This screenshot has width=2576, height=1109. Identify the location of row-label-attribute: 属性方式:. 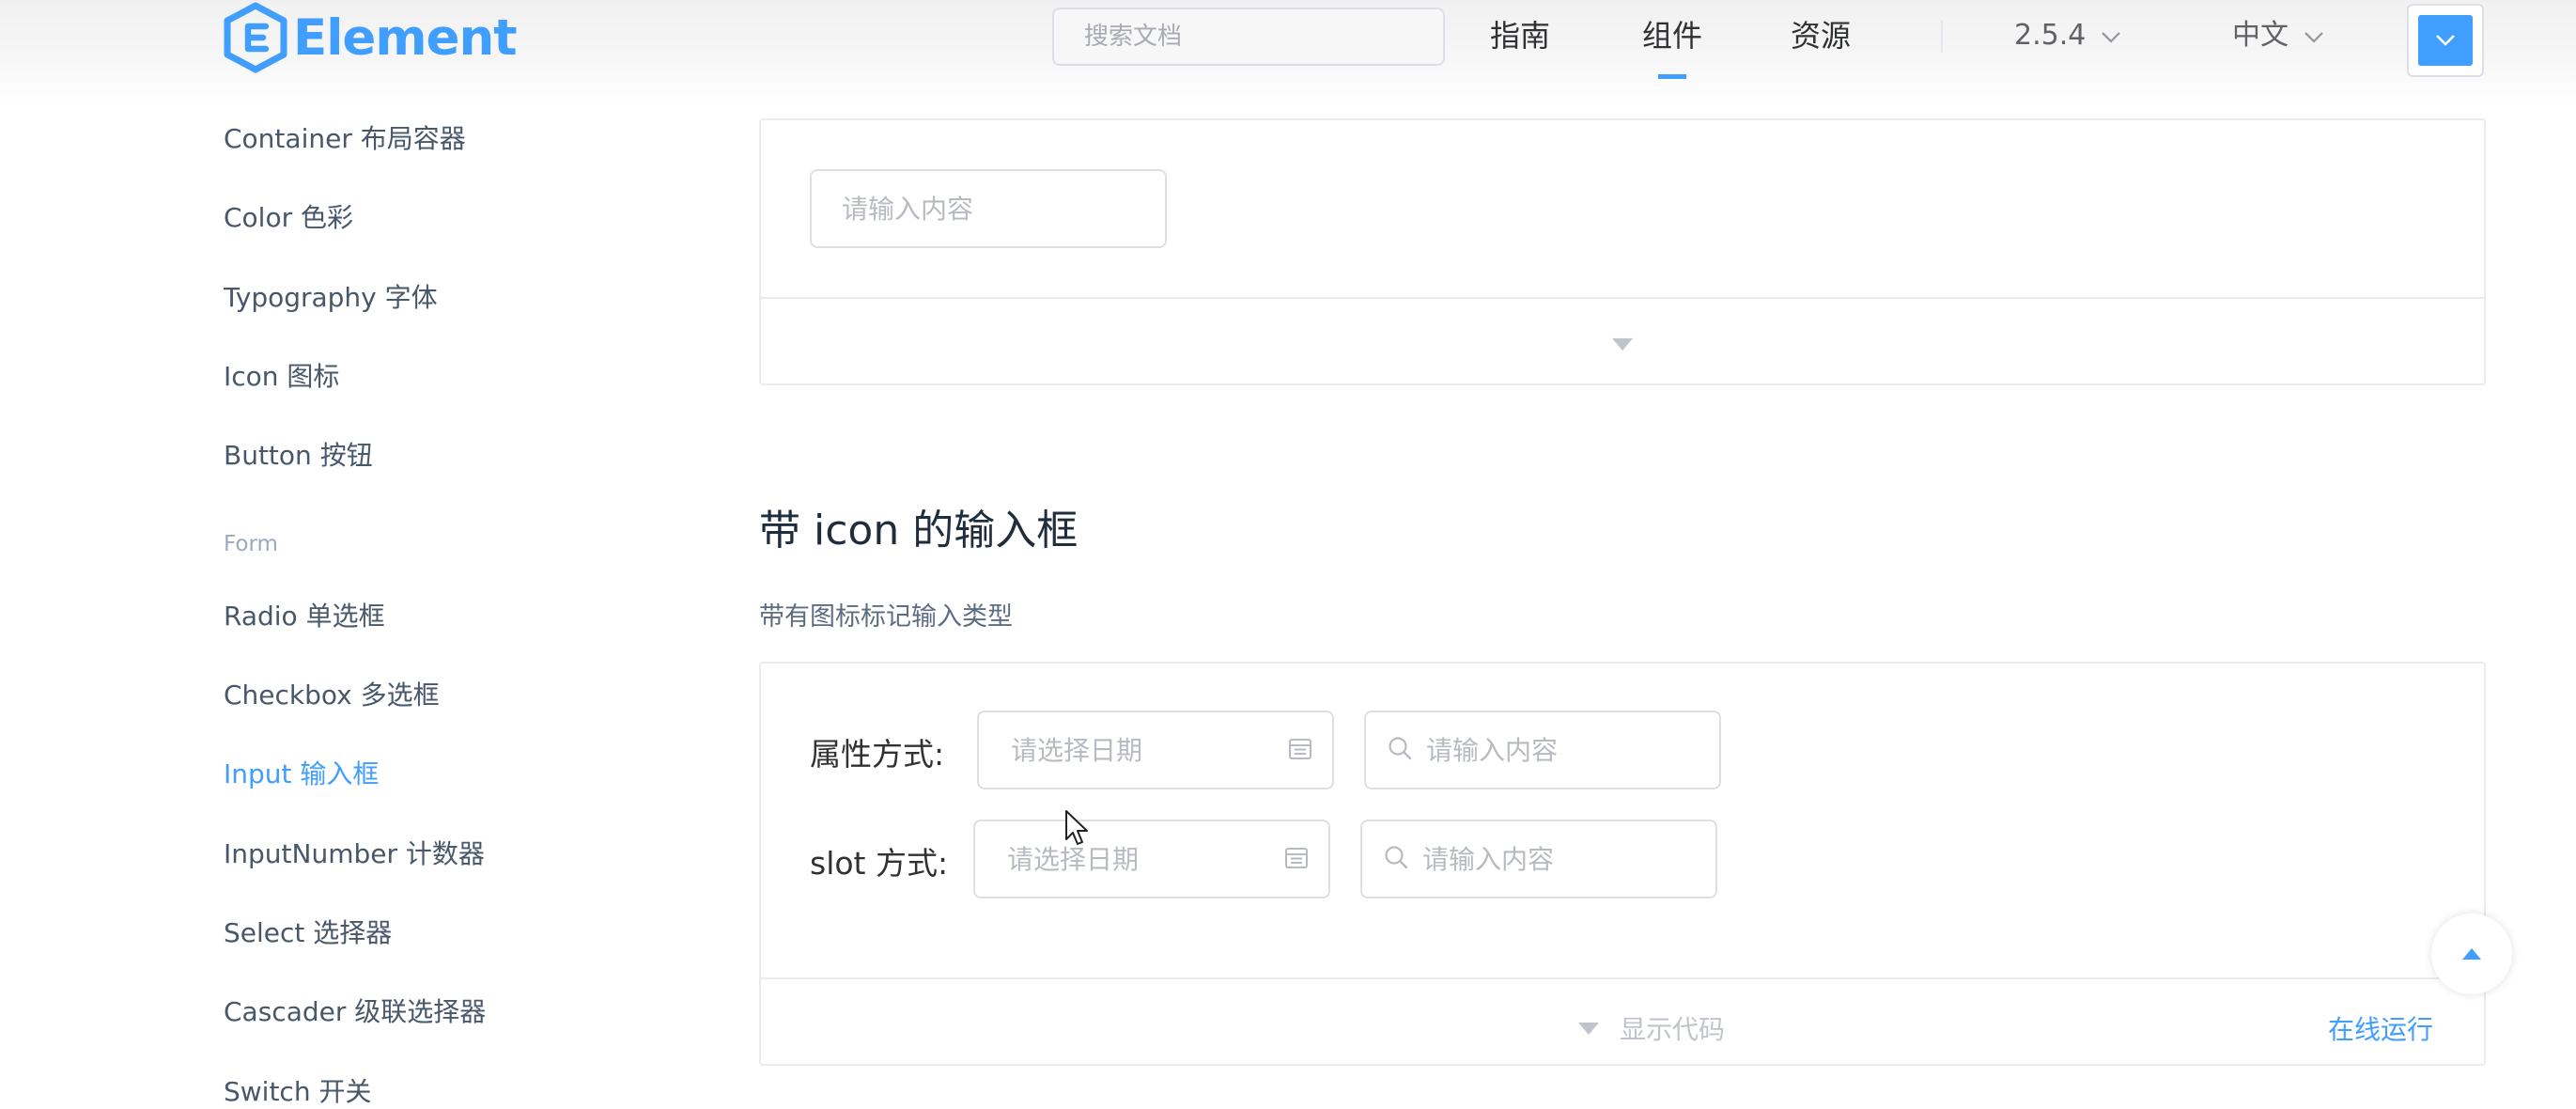
(878, 754).